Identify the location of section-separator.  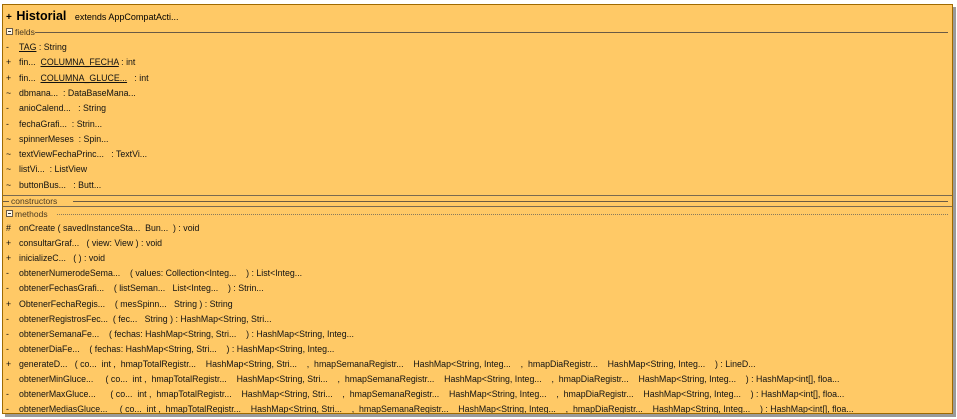
(477, 195).